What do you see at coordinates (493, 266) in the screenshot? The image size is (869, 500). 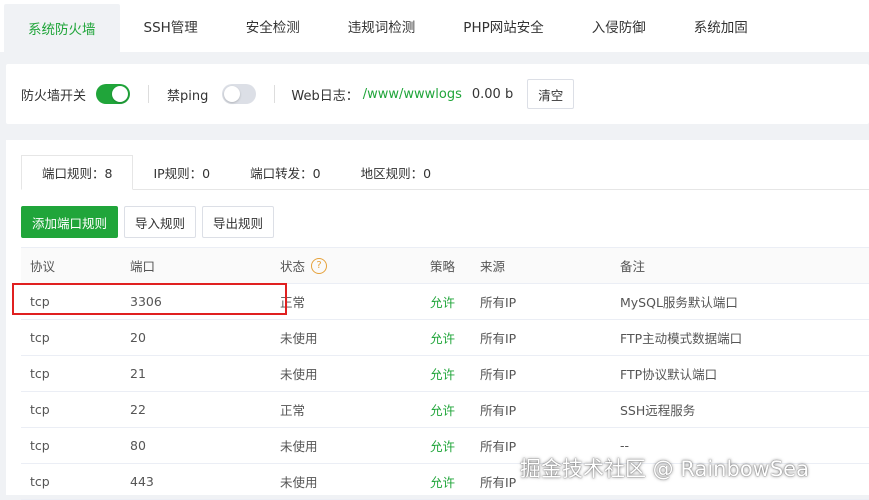 I see `header-source: 来源` at bounding box center [493, 266].